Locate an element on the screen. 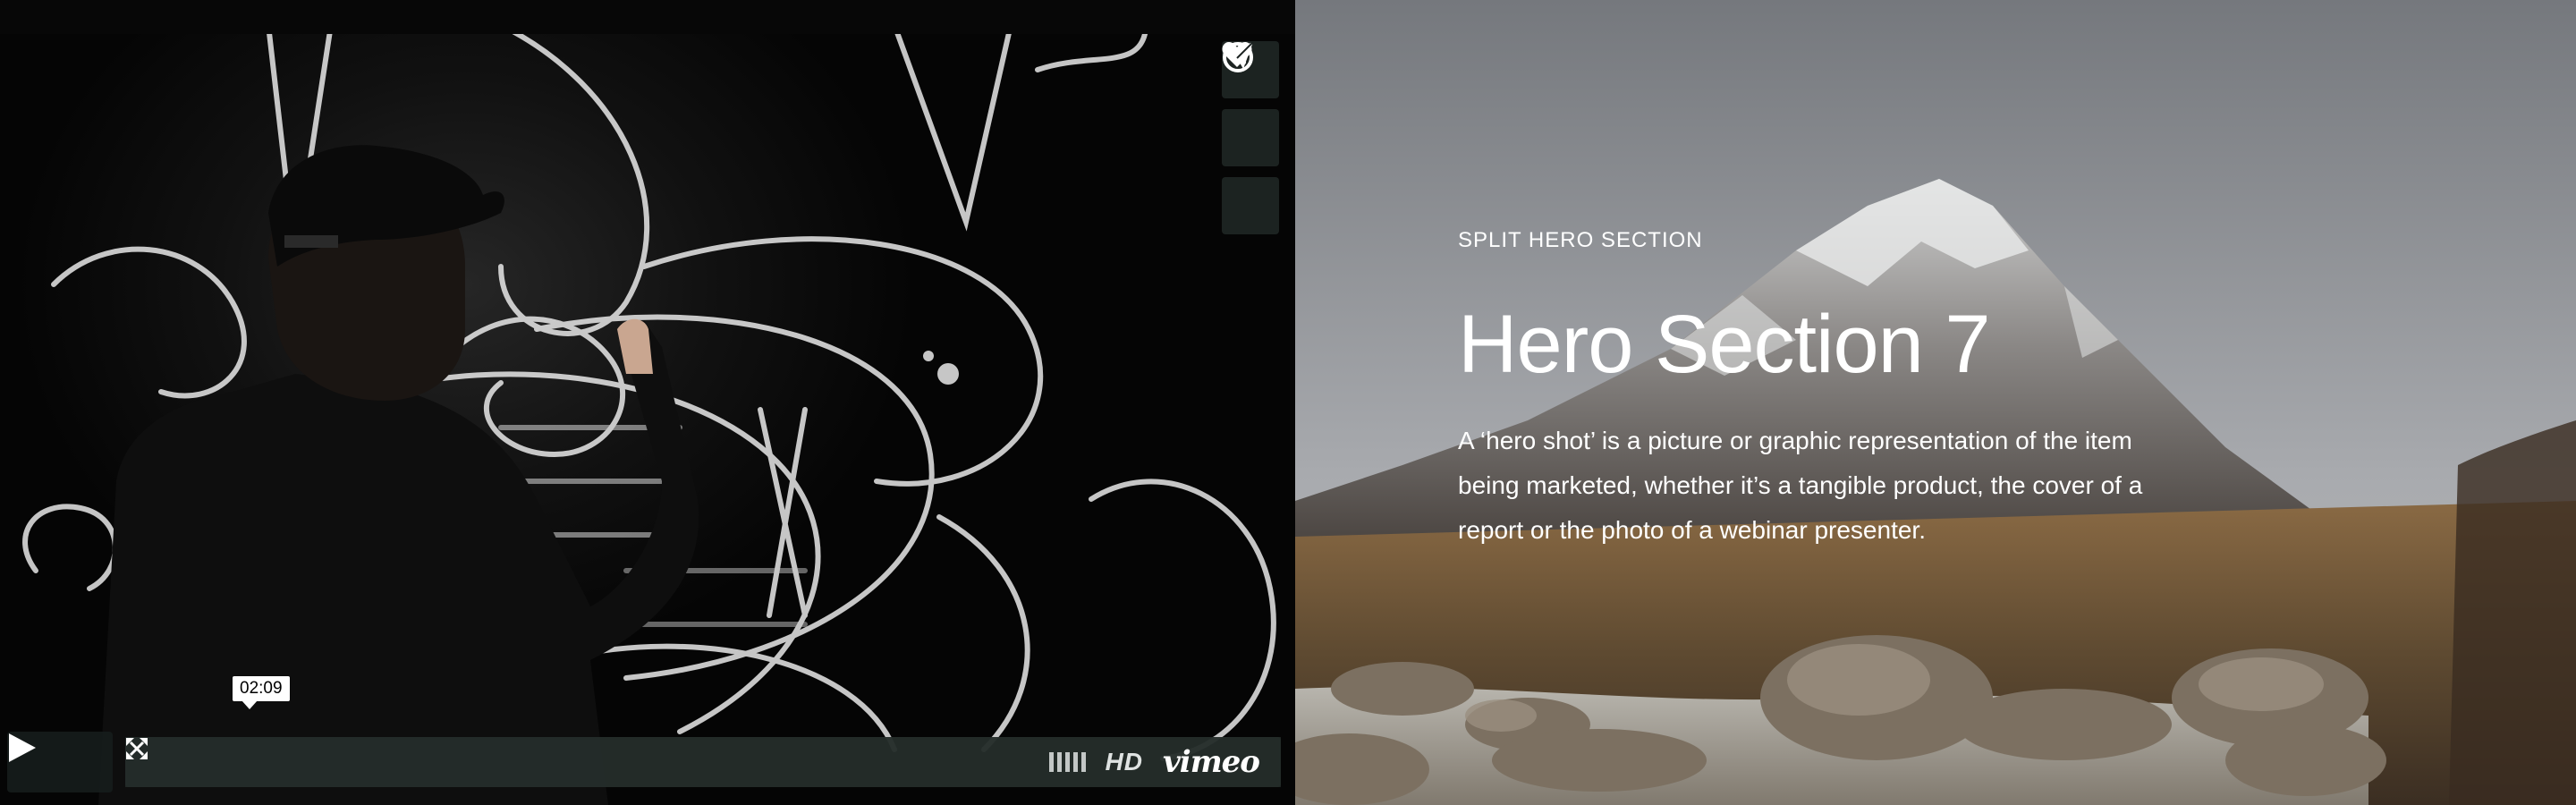 This screenshot has height=805, width=2576. vimeo-logo: vimeo is located at coordinates (1211, 762).